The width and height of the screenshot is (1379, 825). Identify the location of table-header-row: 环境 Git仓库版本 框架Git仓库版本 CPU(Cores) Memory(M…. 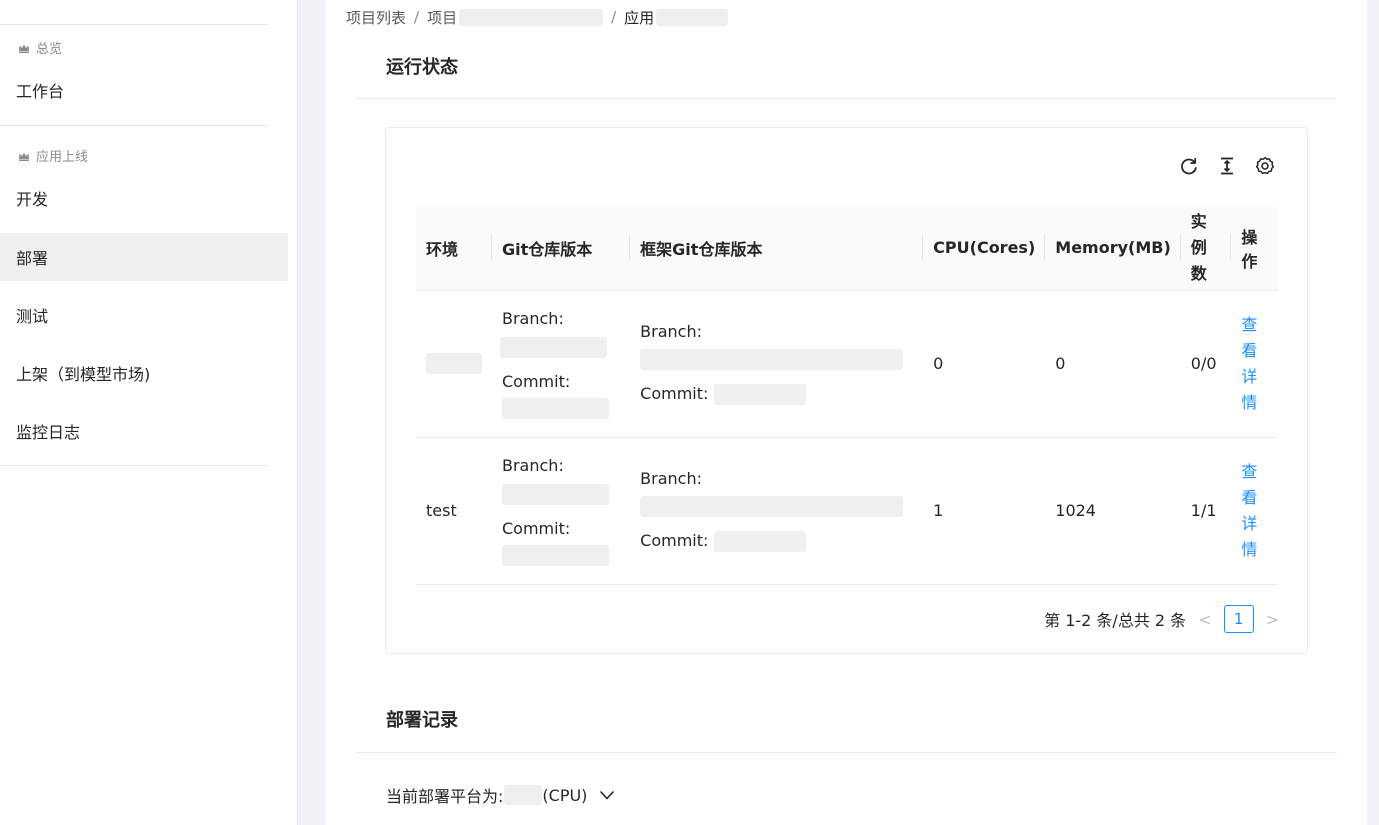
(847, 248).